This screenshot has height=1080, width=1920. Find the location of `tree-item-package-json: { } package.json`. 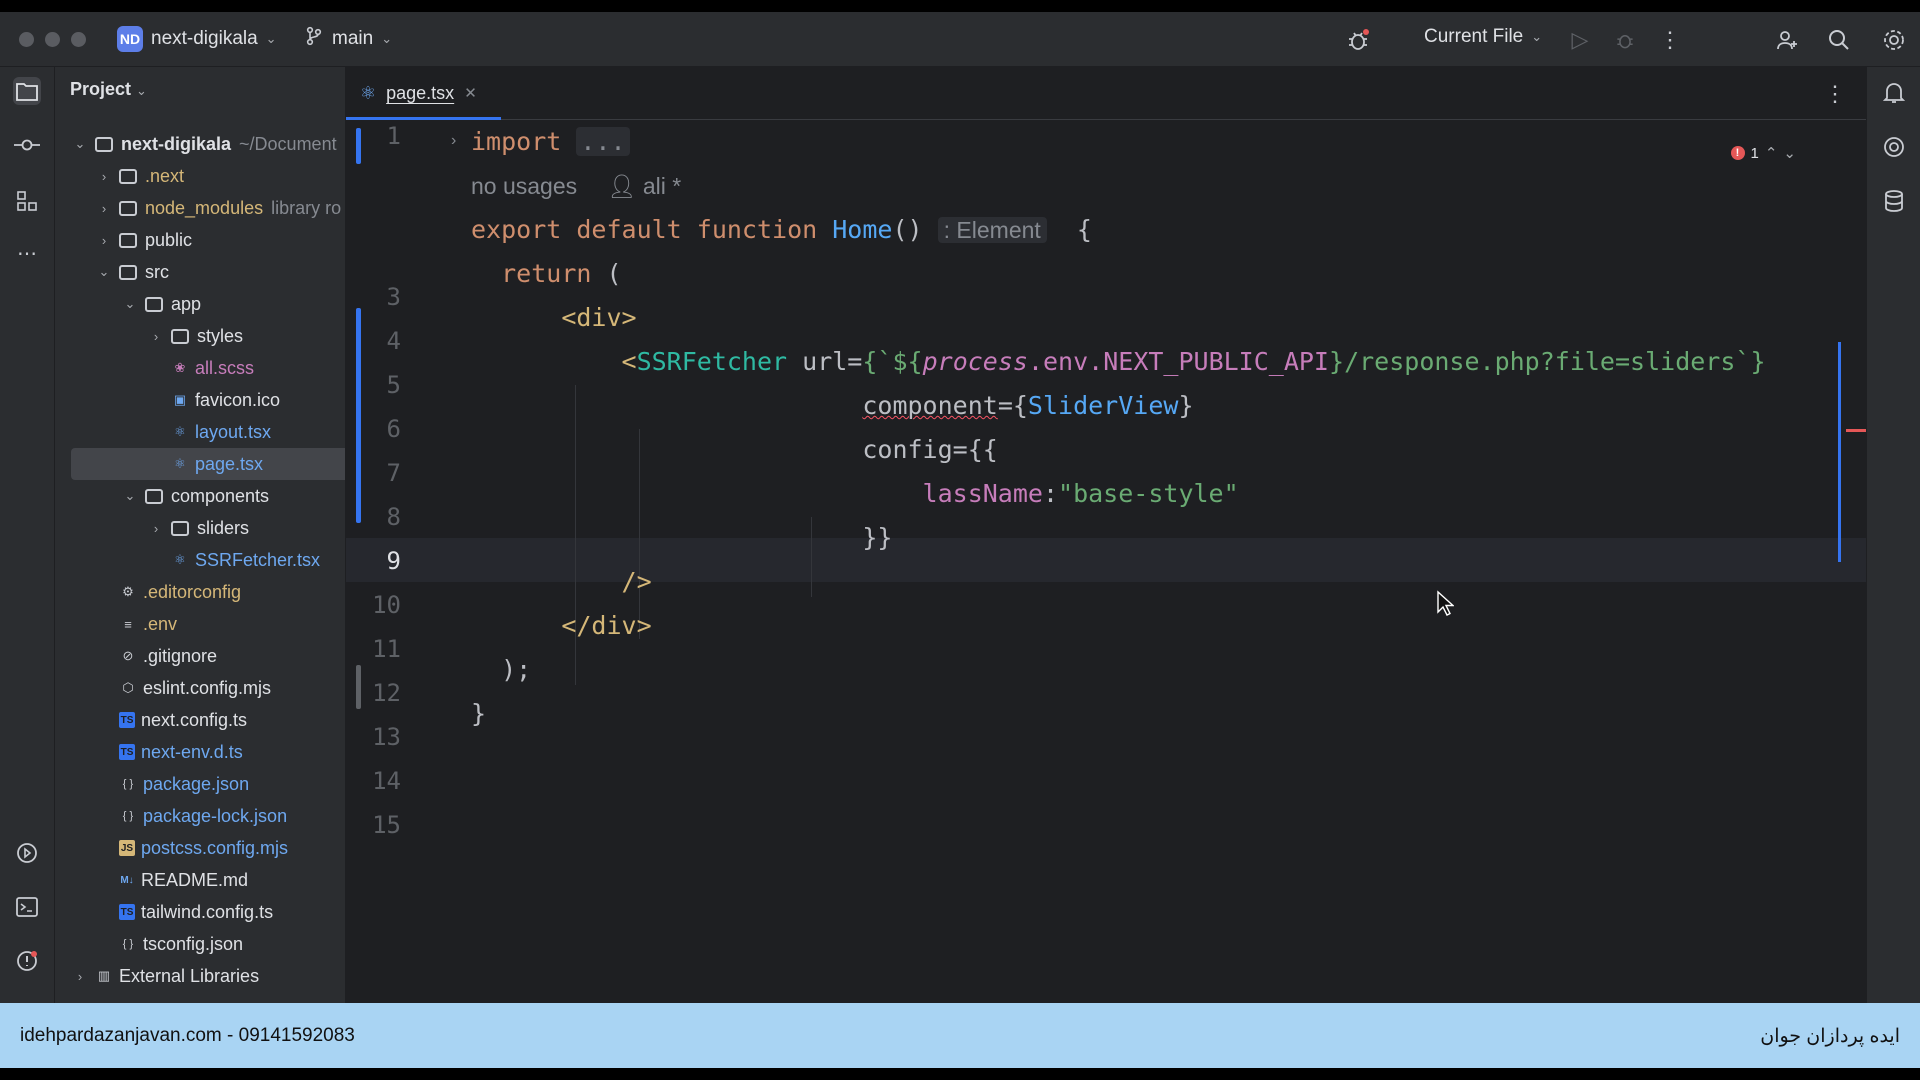

tree-item-package-json: { } package.json is located at coordinates (200, 784).